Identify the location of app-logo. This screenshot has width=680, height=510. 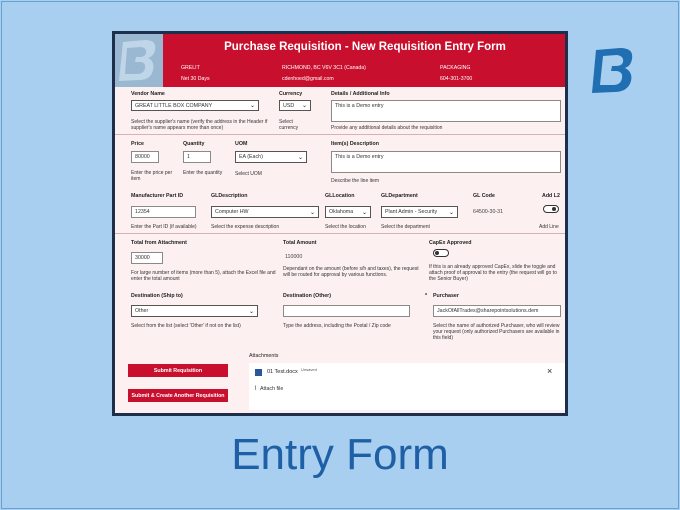
(139, 60).